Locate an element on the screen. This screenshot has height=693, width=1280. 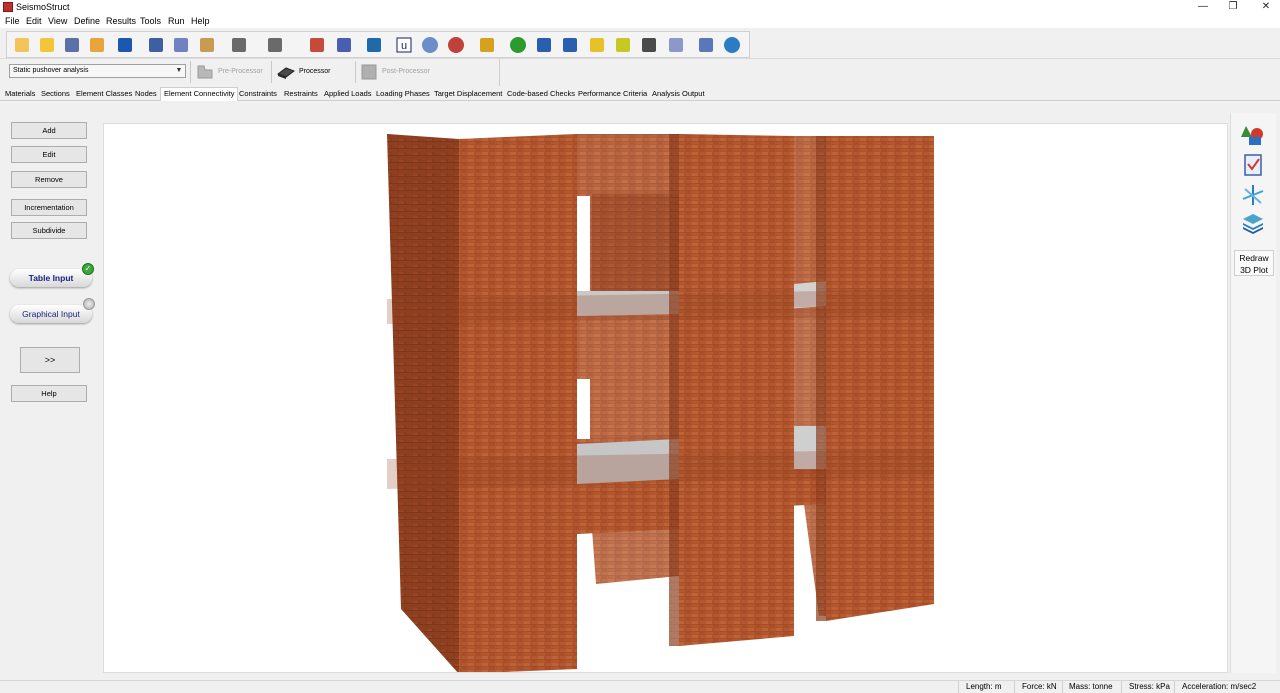
tab-sections: Sections is located at coordinates (55, 93).